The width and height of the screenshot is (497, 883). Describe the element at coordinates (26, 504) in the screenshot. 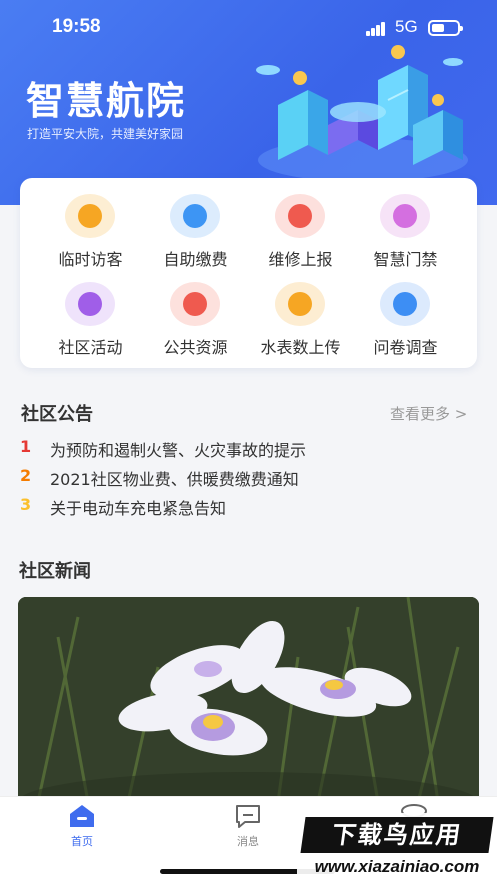

I see `announcement-number: 3` at that location.